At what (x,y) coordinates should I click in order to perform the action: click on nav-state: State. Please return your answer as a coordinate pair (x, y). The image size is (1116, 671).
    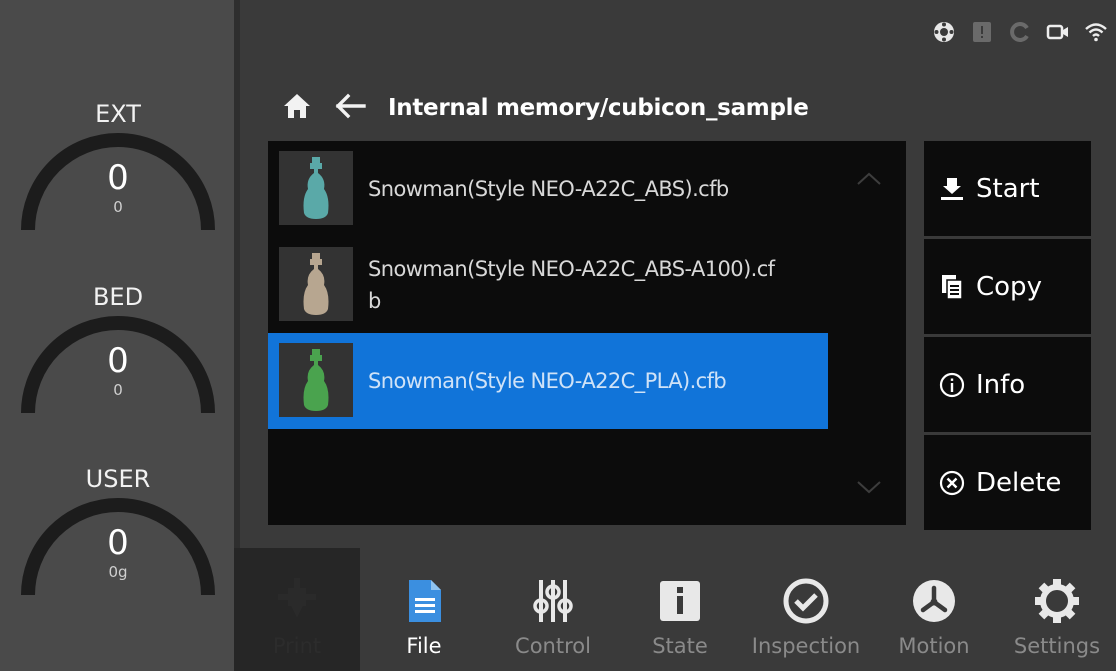
    Looking at the image, I should click on (680, 609).